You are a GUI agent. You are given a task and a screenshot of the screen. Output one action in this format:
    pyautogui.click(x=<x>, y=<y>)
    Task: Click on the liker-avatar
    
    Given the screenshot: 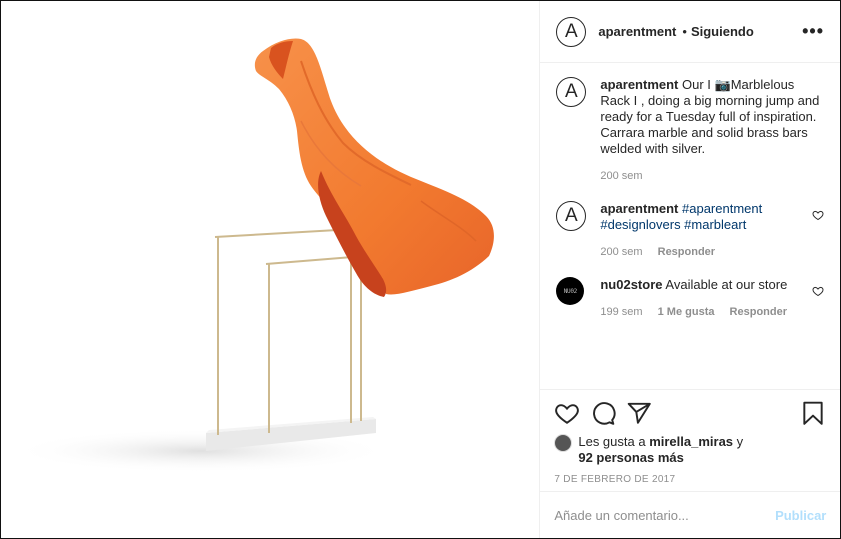 What is the action you would take?
    pyautogui.click(x=563, y=443)
    